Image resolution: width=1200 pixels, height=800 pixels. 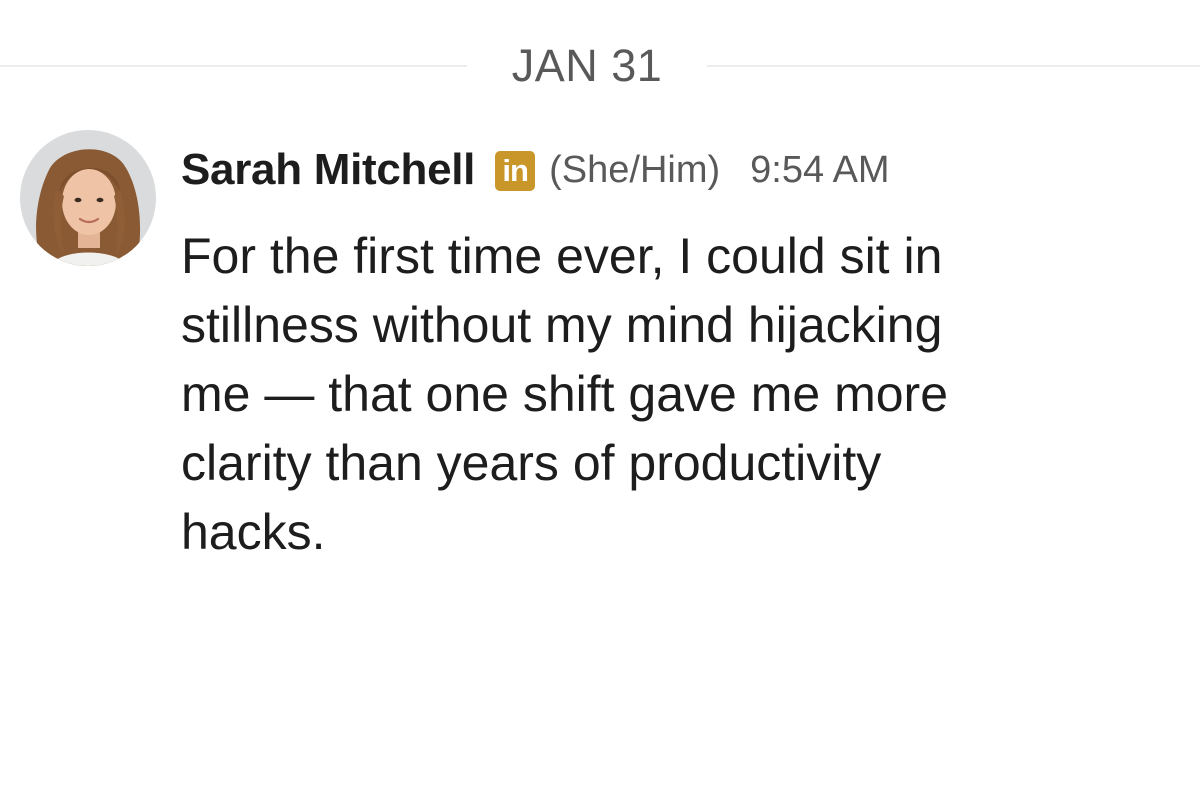 I want to click on date-label: JAN 31, so click(x=587, y=65).